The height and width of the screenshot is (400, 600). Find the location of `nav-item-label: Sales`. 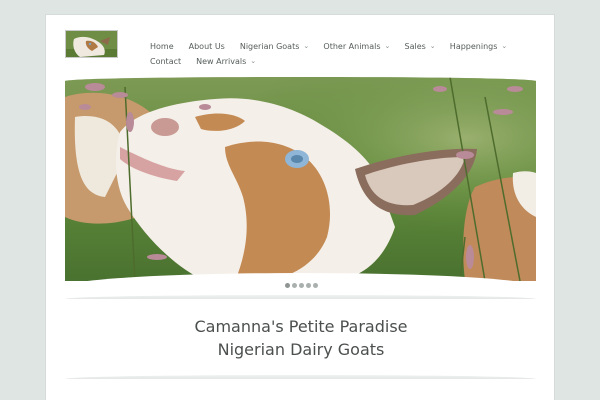

nav-item-label: Sales is located at coordinates (415, 46).